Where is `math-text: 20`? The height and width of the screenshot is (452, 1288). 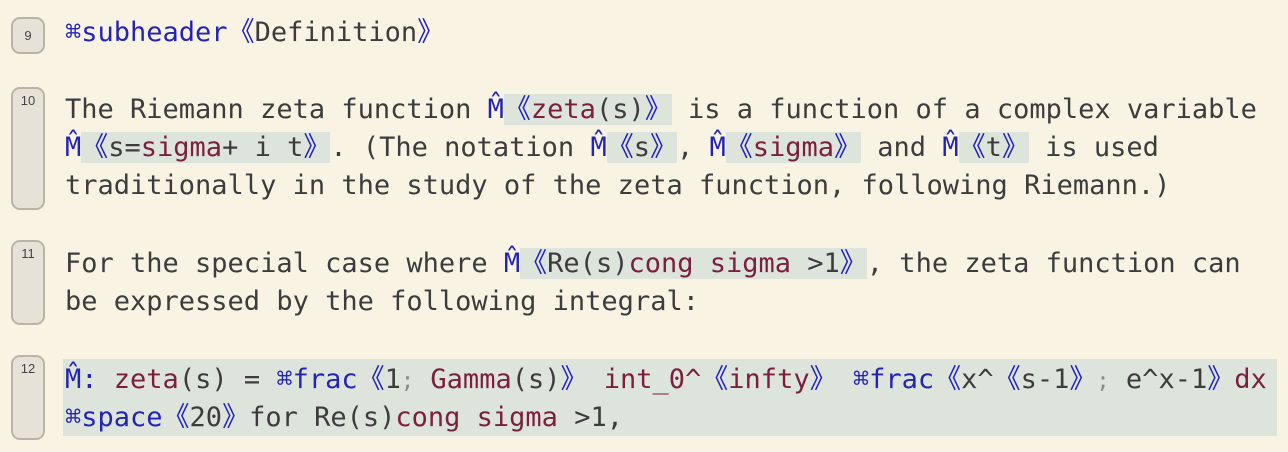
math-text: 20 is located at coordinates (206, 417).